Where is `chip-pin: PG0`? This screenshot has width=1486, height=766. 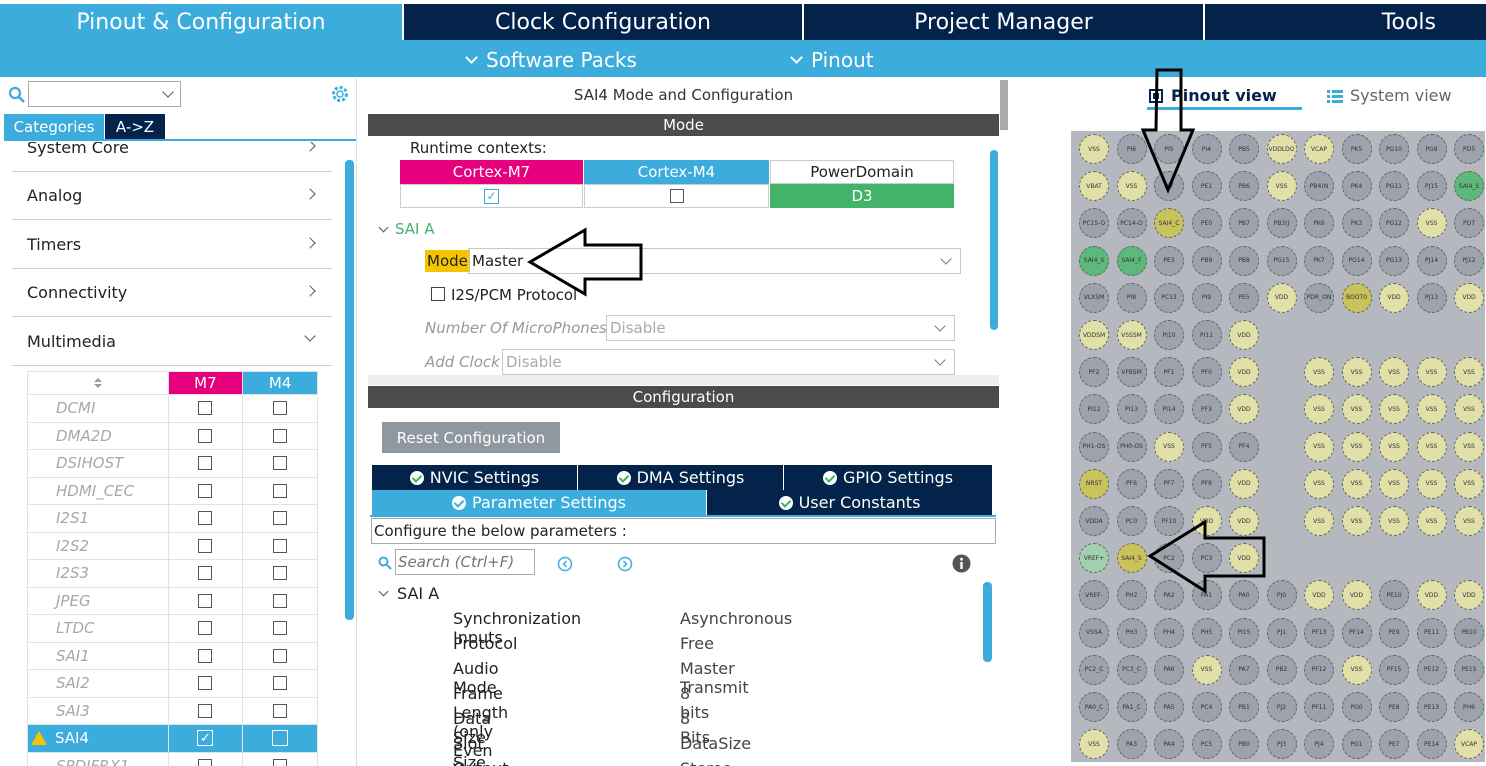
chip-pin: PG0 is located at coordinates (1356, 707).